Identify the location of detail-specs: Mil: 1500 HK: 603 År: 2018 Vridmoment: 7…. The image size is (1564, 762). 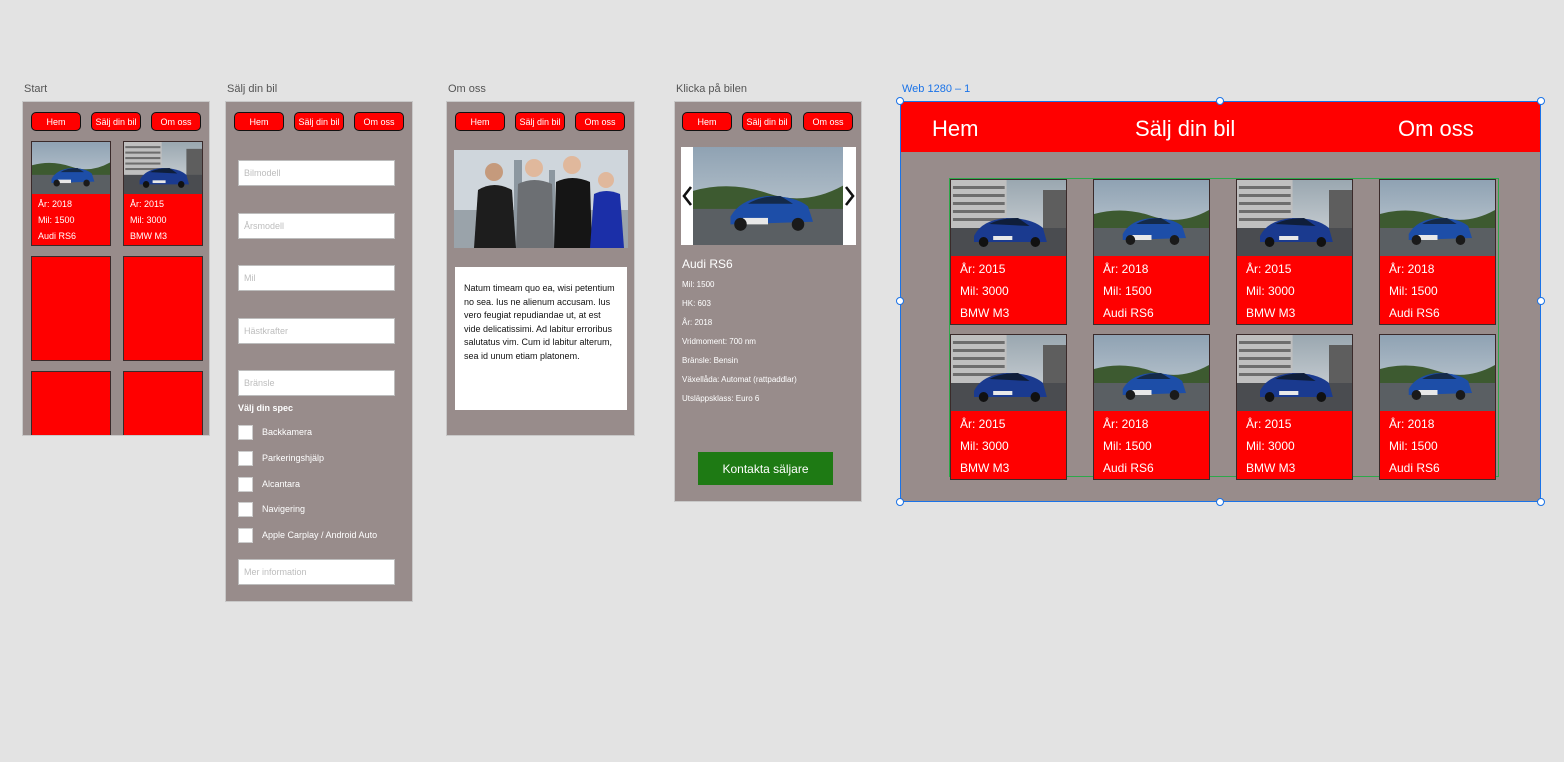
(739, 341).